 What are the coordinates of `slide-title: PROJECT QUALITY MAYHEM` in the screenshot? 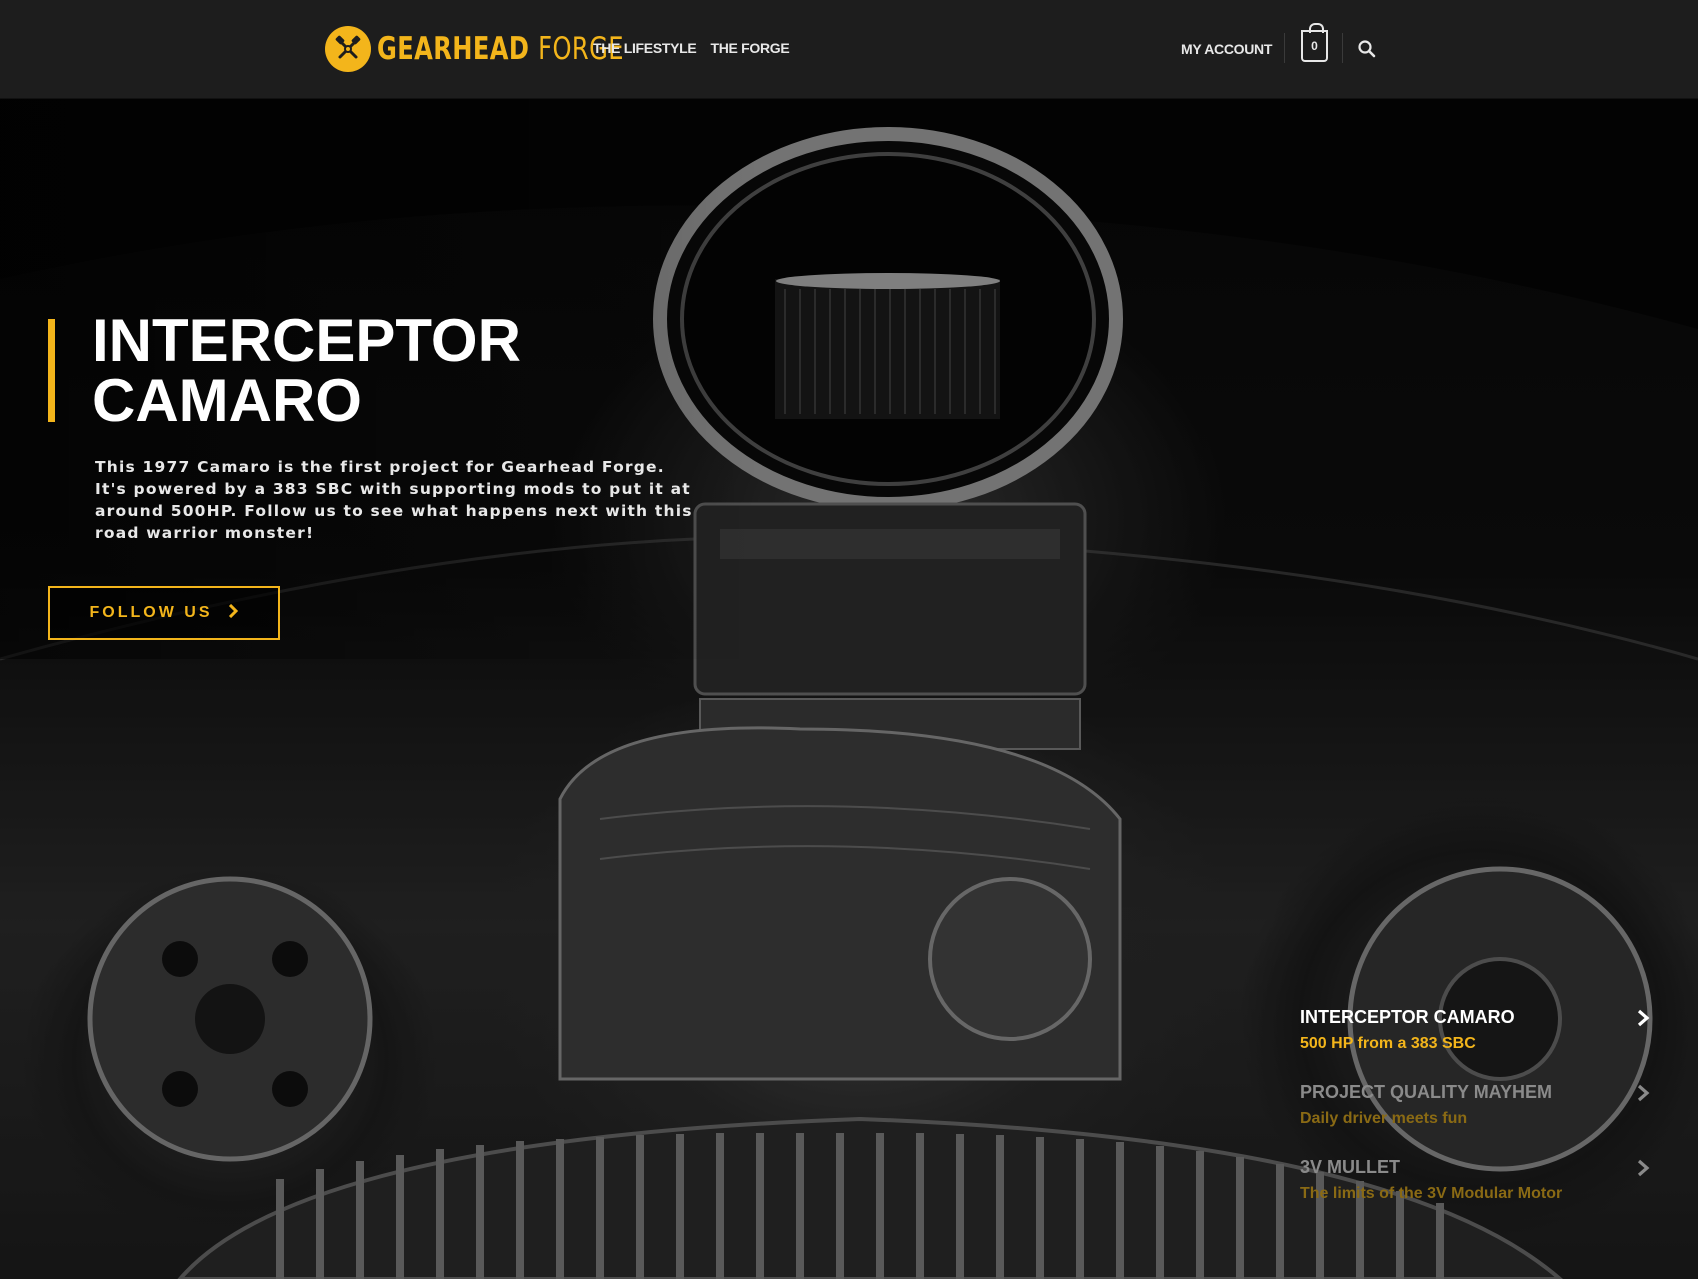 It's located at (1426, 1092).